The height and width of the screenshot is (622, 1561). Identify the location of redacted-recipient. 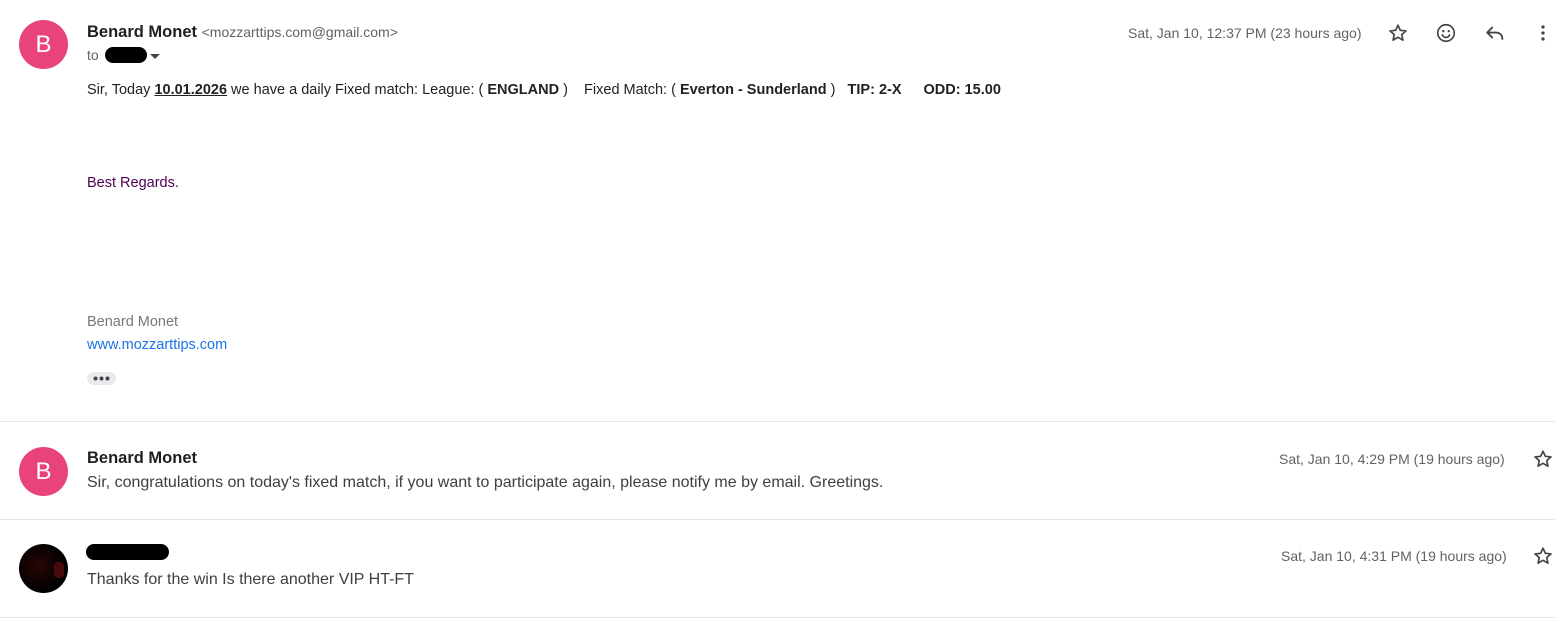
(125, 55).